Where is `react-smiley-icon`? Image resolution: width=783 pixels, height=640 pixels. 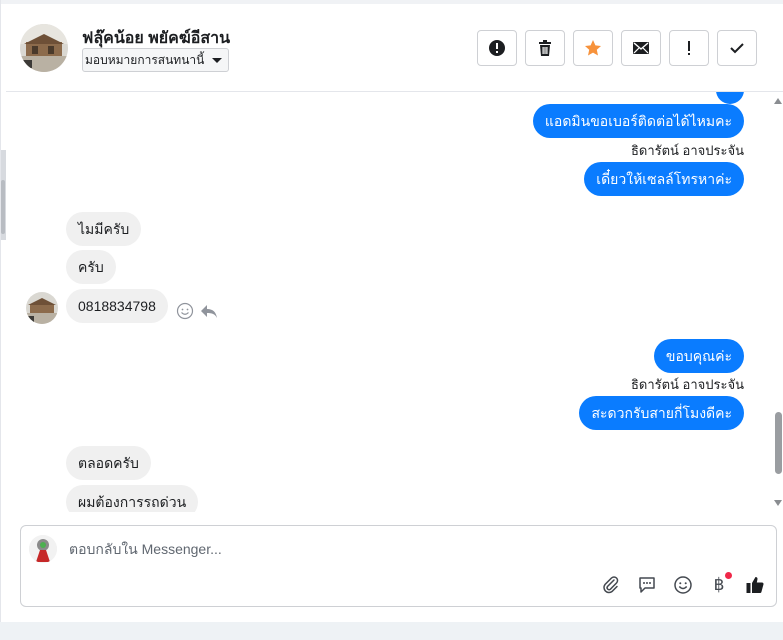 react-smiley-icon is located at coordinates (185, 311).